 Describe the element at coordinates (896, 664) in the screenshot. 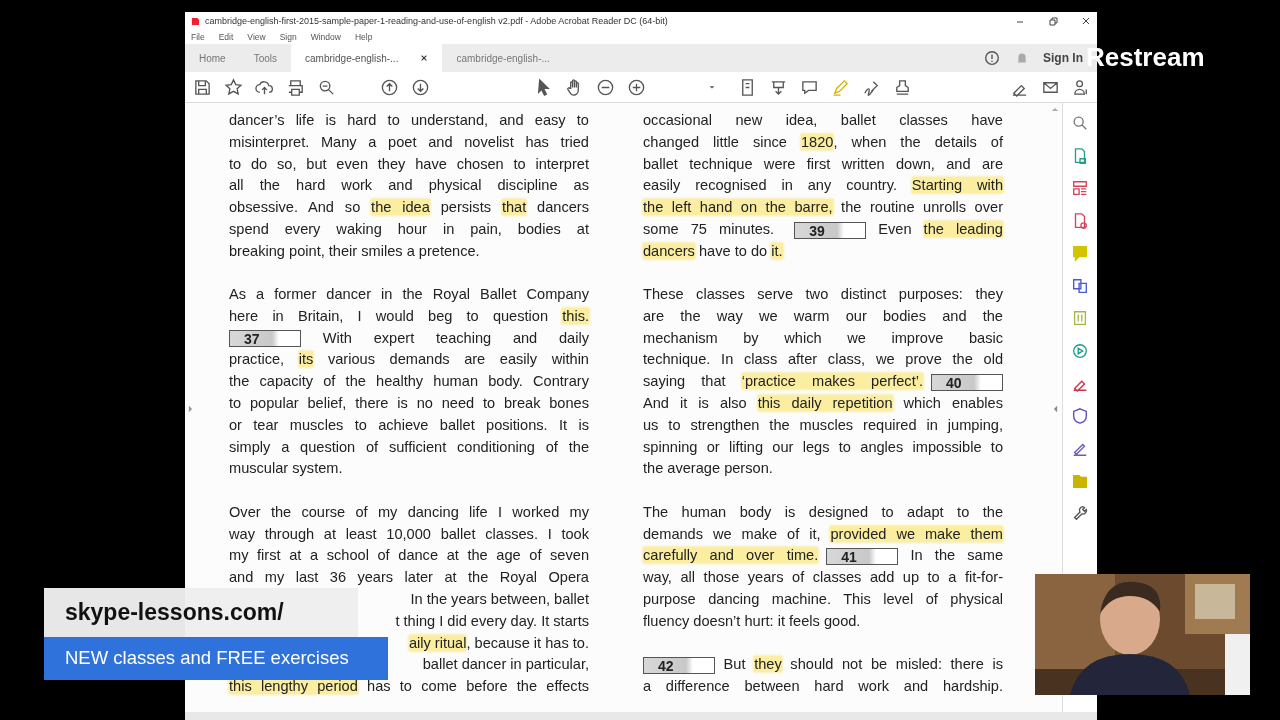

I see `text: should not be misled: there is` at that location.